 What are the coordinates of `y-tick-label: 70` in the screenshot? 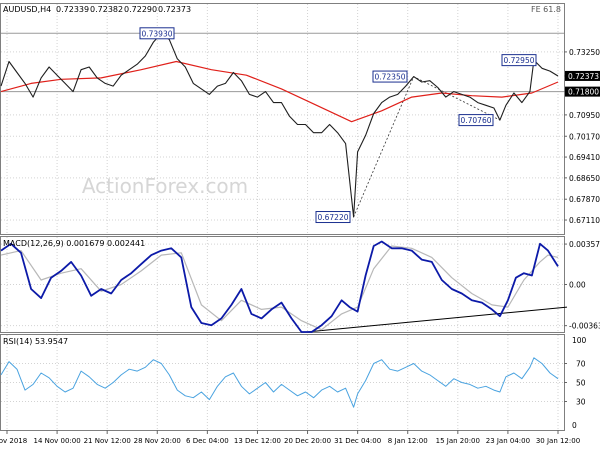 It's located at (581, 364).